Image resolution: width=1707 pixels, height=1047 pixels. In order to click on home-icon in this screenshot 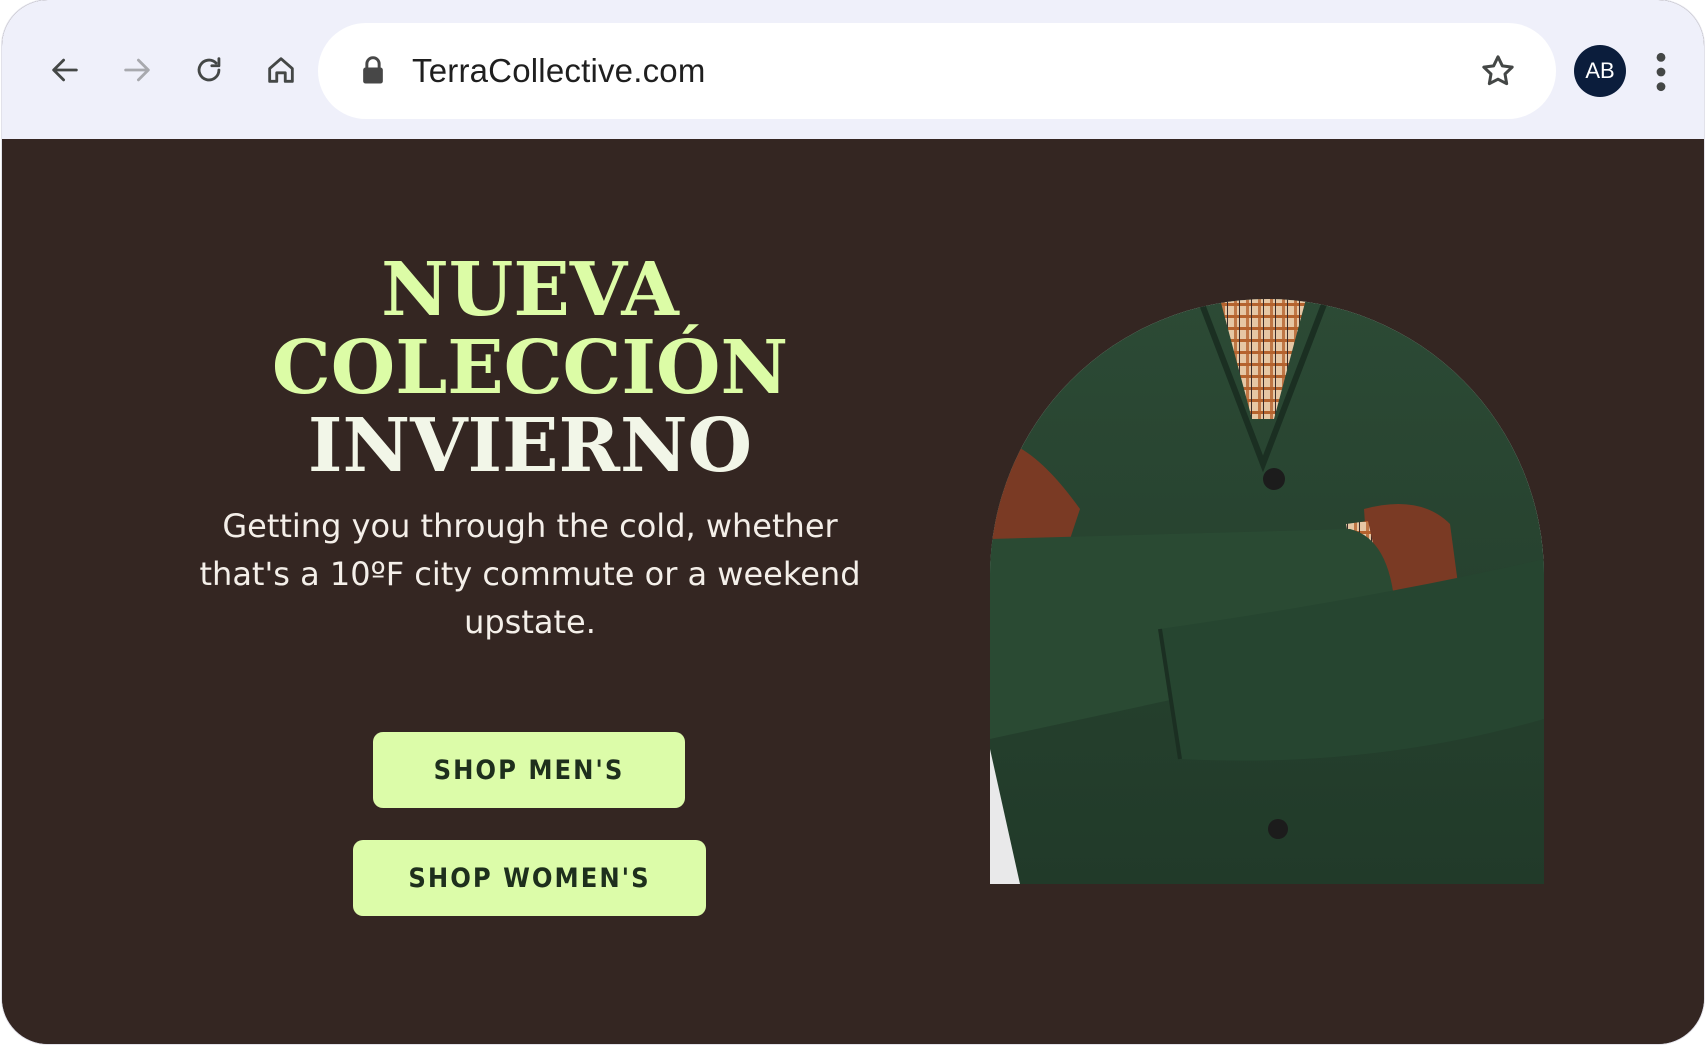, I will do `click(281, 70)`.